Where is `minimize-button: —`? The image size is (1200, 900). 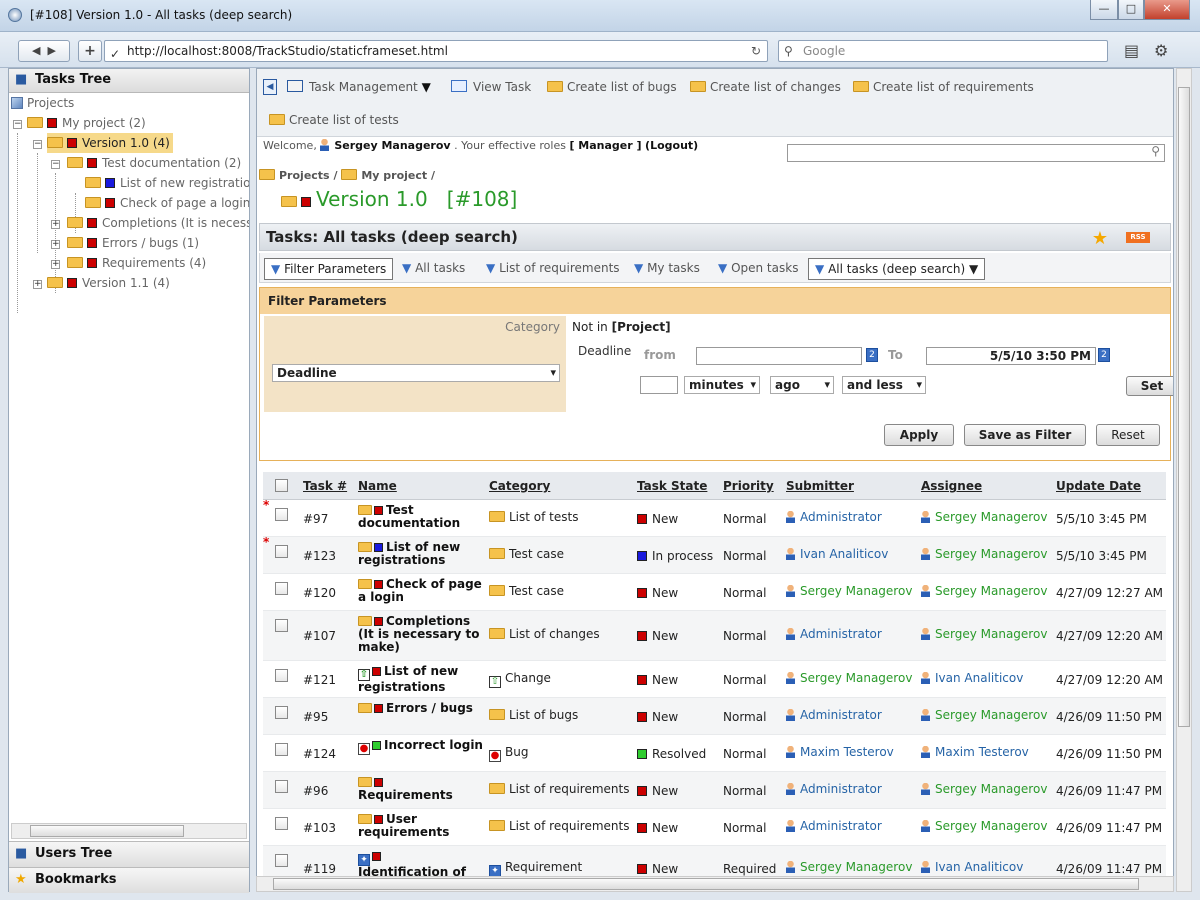
minimize-button: — is located at coordinates (1104, 10).